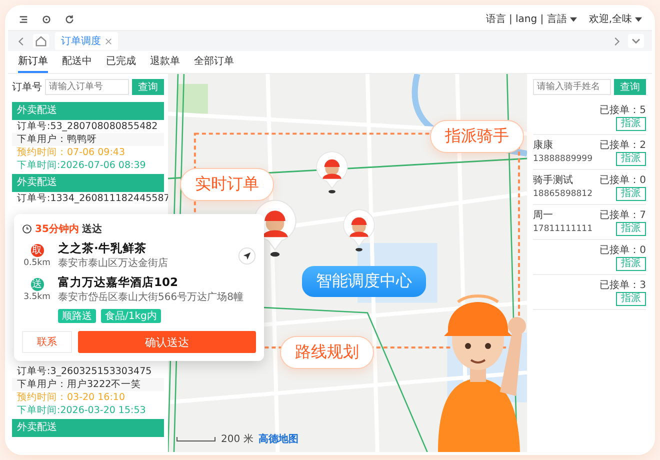  What do you see at coordinates (37, 297) in the screenshot?
I see `stop-distance: 3.5km` at bounding box center [37, 297].